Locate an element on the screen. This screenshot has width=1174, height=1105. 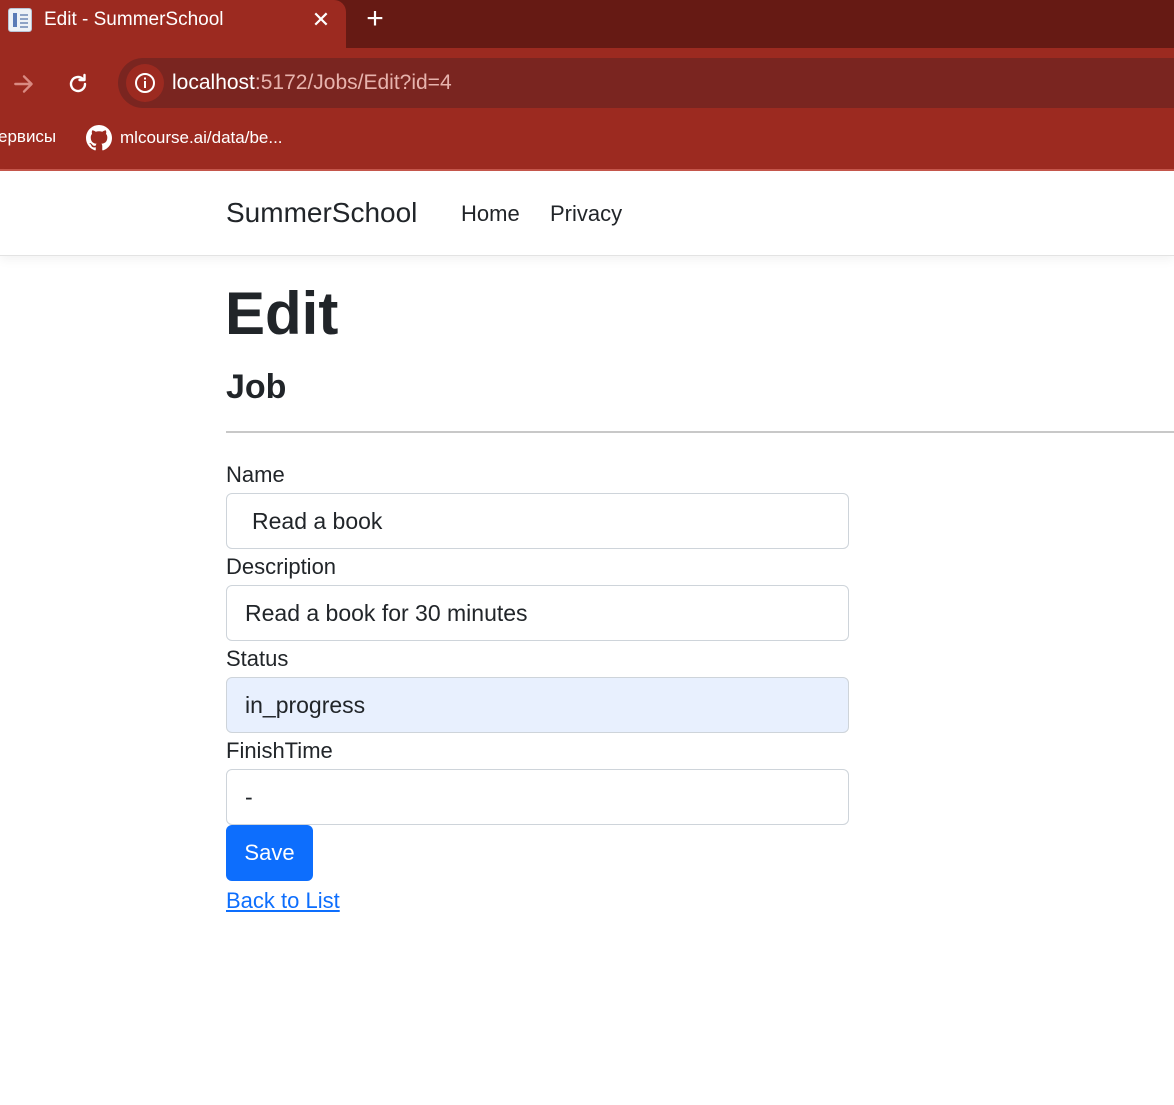
reload-button is located at coordinates (78, 84).